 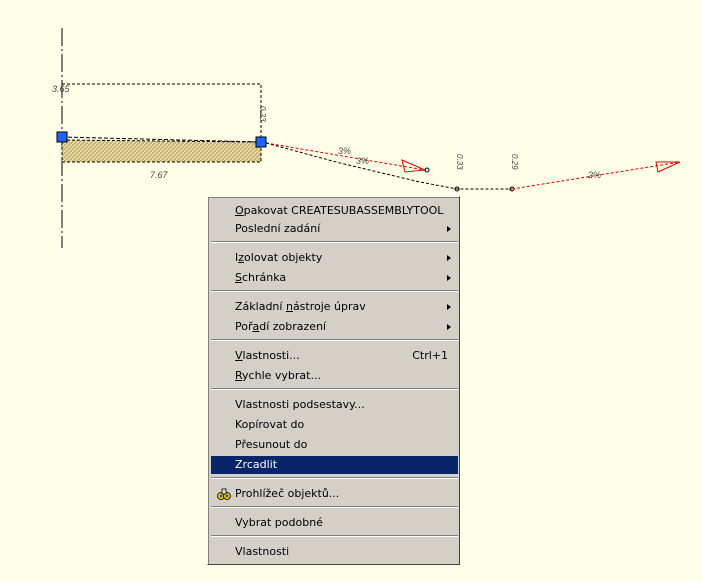 I want to click on menu-item-label: Přesunout do, so click(x=271, y=444).